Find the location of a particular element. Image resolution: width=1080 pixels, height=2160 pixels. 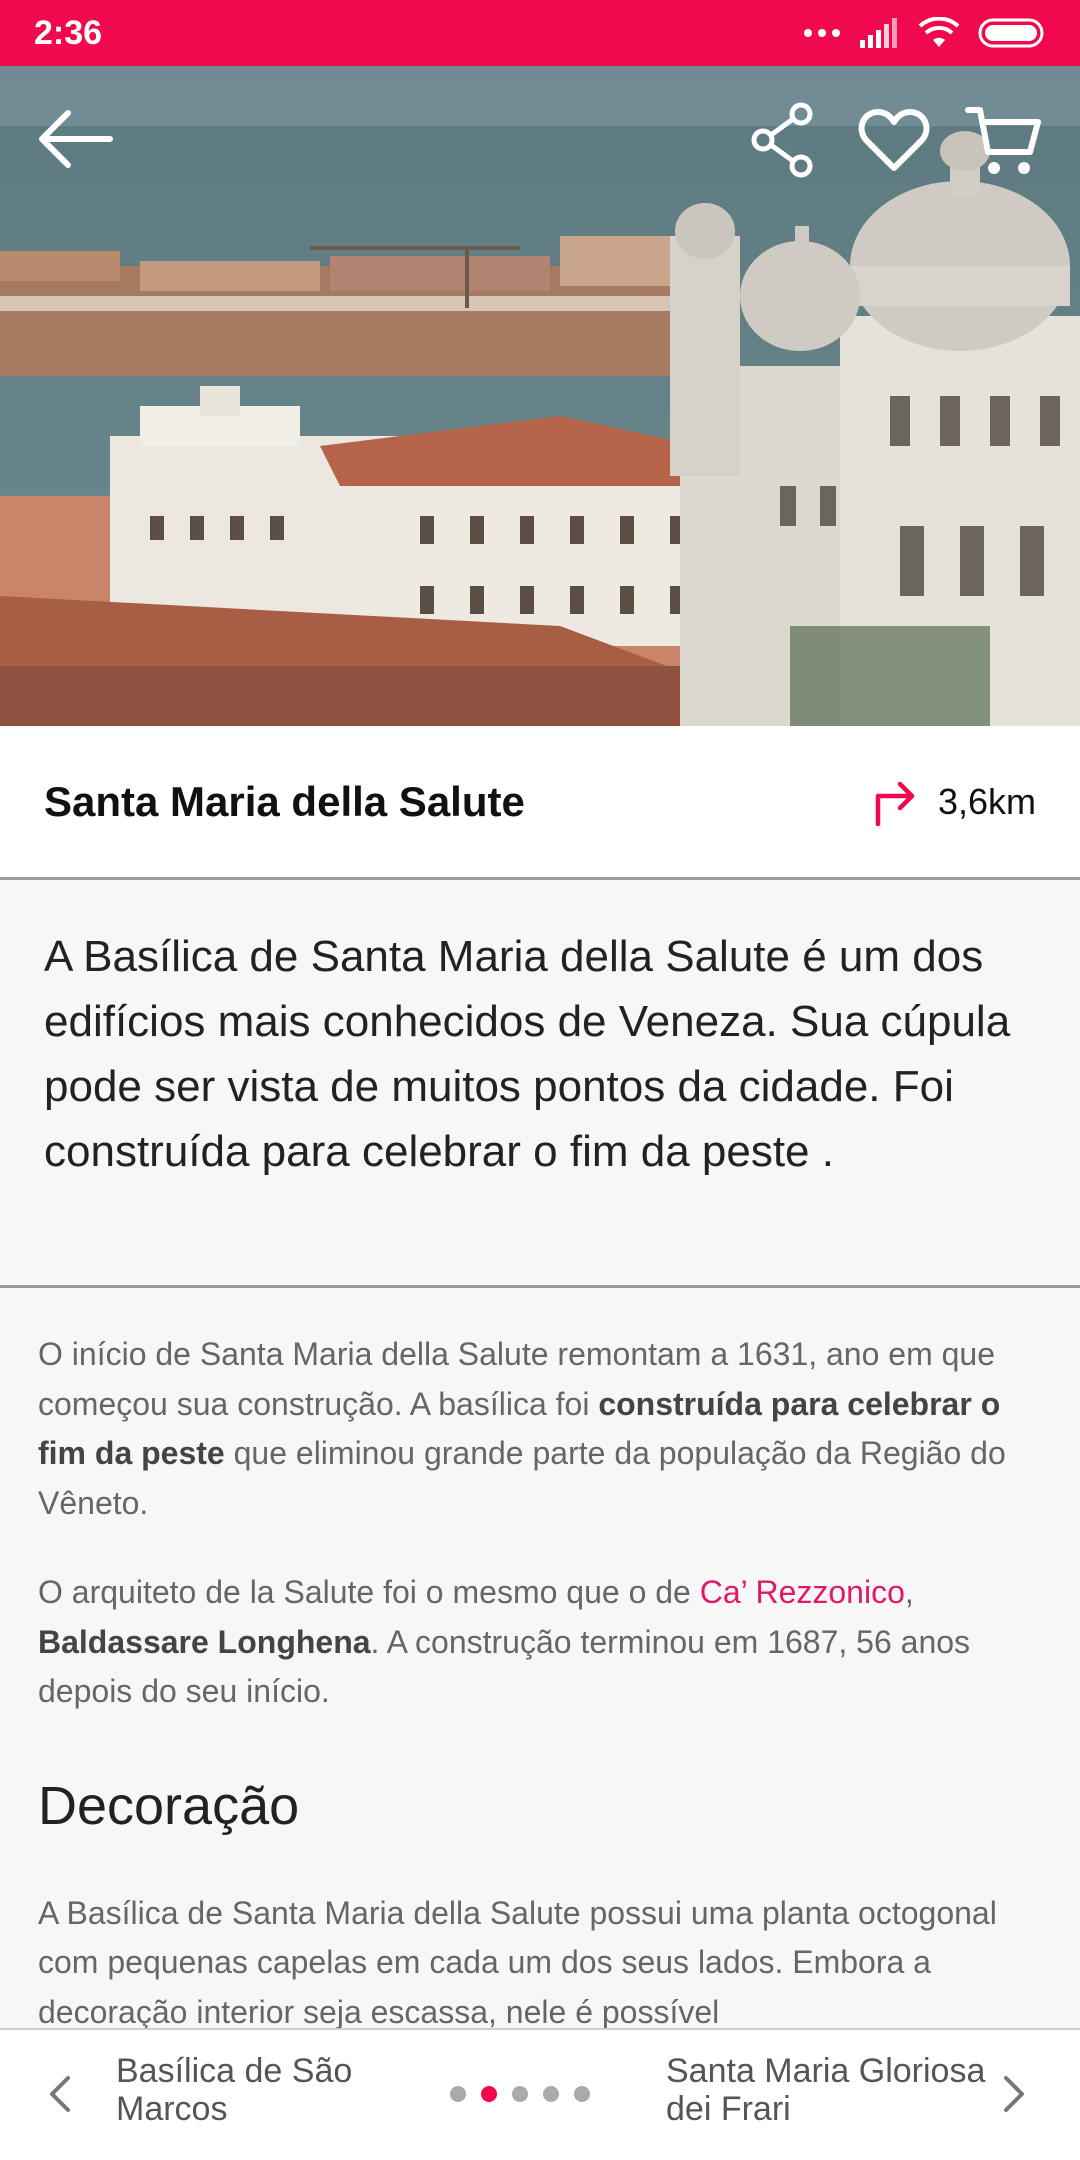

chevron-left-icon is located at coordinates (60, 2094).